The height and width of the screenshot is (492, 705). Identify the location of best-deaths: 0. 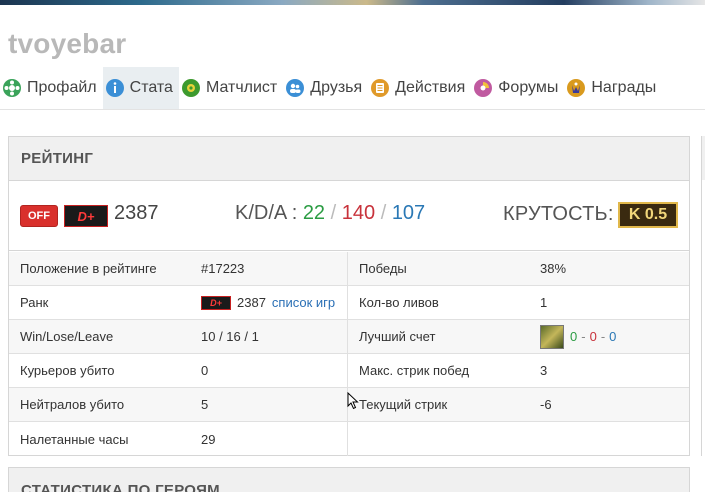
(593, 336).